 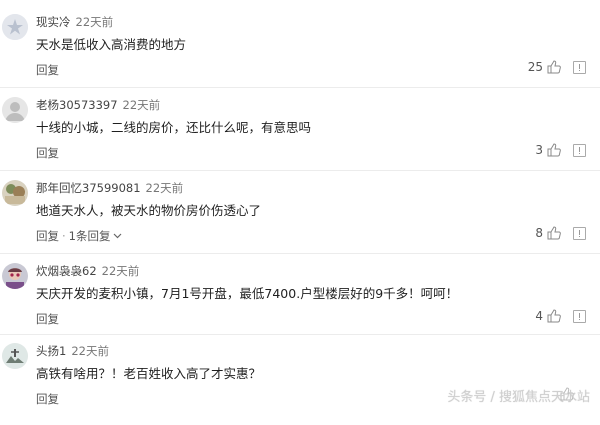 I want to click on comment-actions: 回复 · 1条回复, so click(x=79, y=236).